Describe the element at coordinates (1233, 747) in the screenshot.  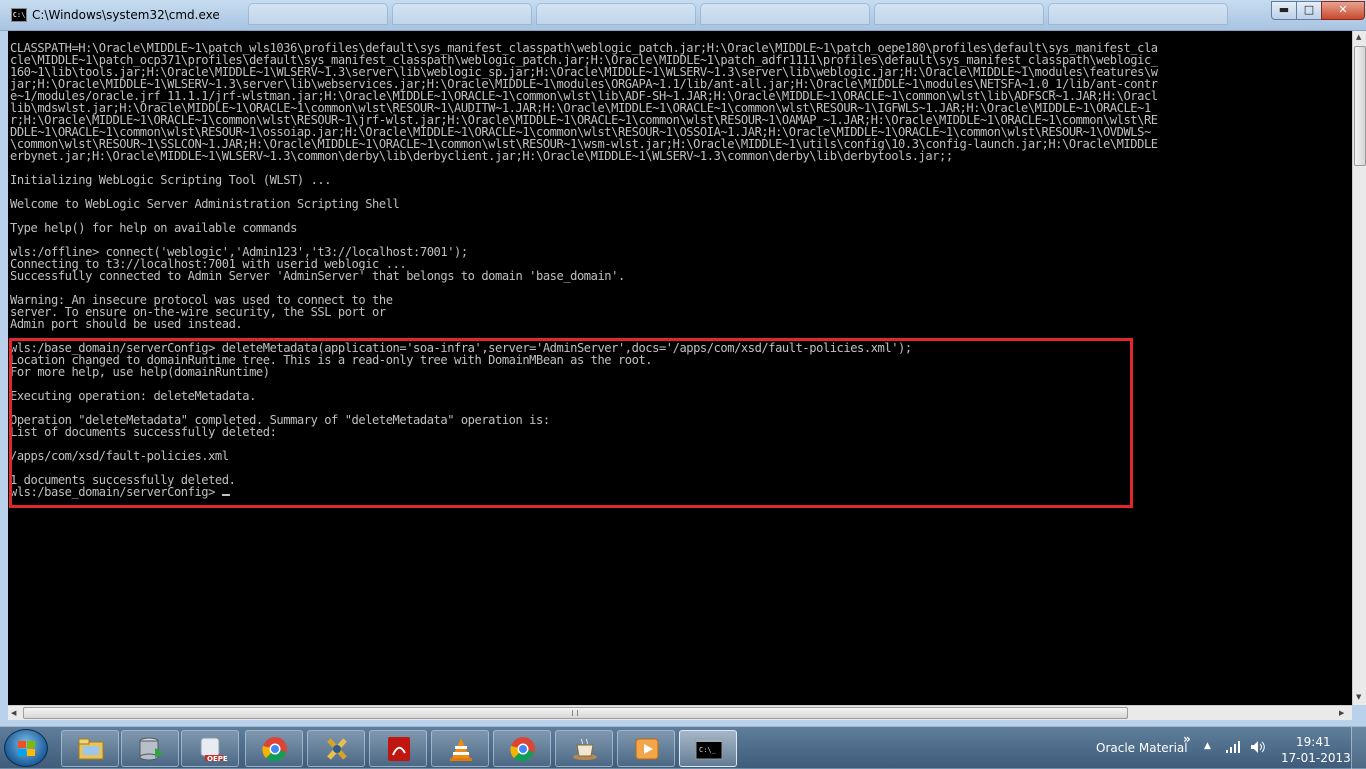
I see `network-signal-icon` at that location.